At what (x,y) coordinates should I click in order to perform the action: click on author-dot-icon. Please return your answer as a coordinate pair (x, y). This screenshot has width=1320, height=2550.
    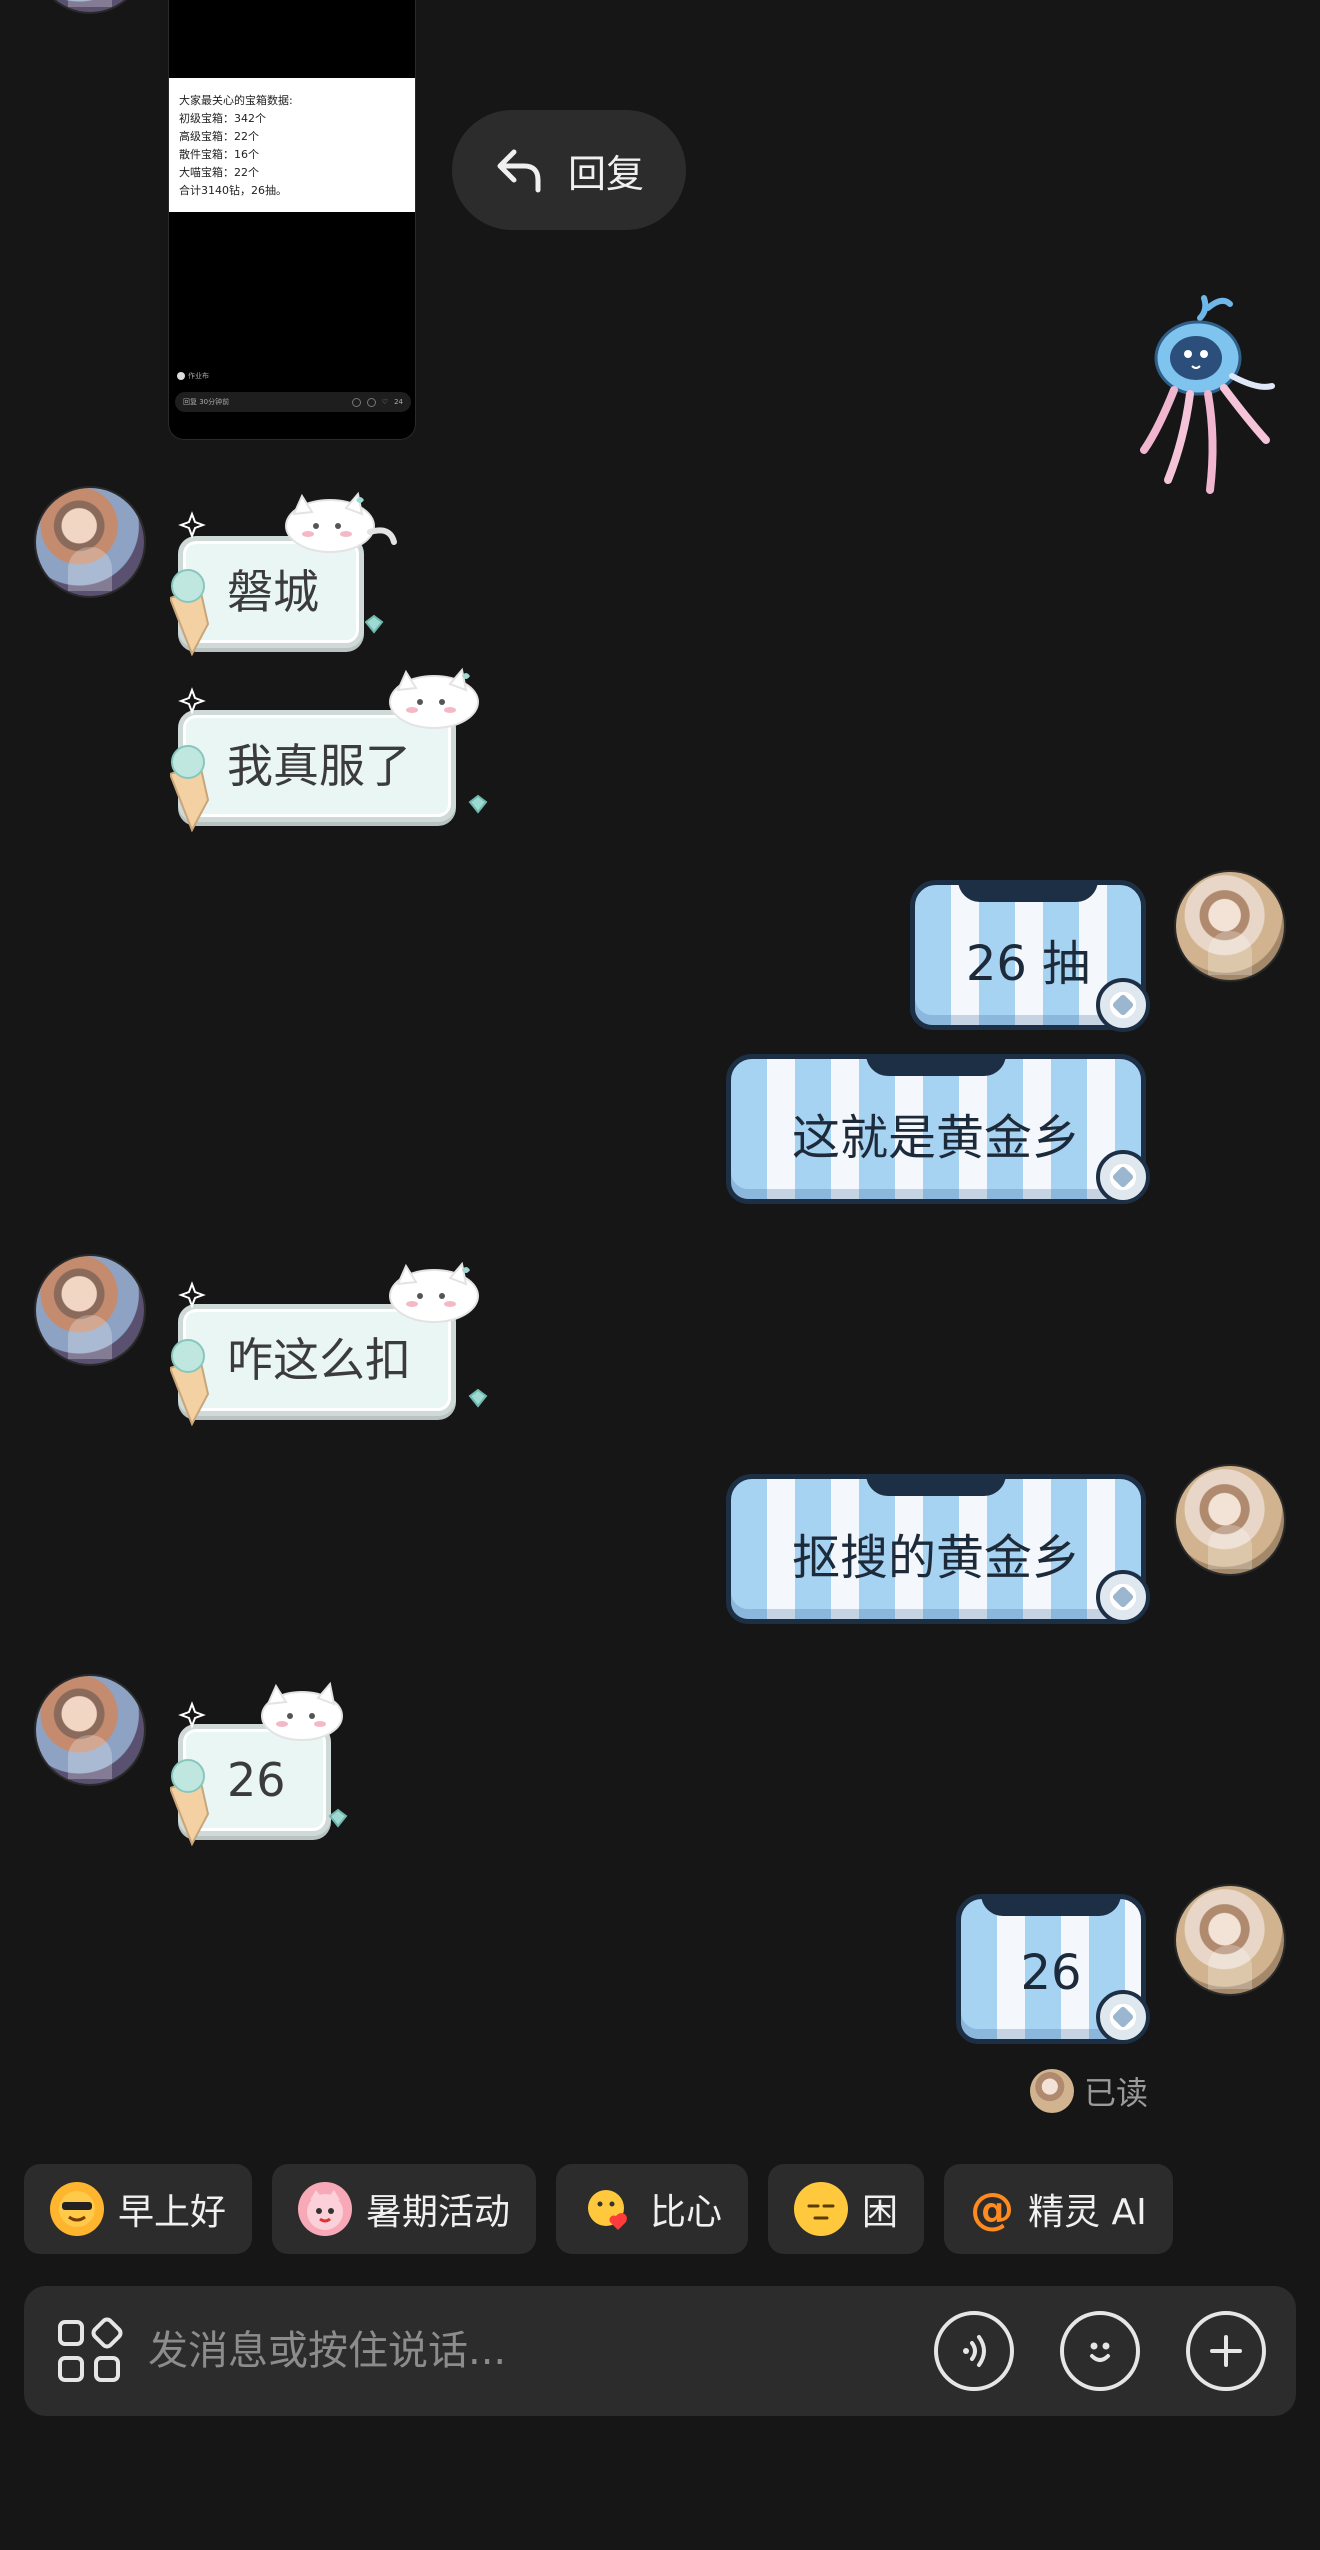
    Looking at the image, I should click on (181, 376).